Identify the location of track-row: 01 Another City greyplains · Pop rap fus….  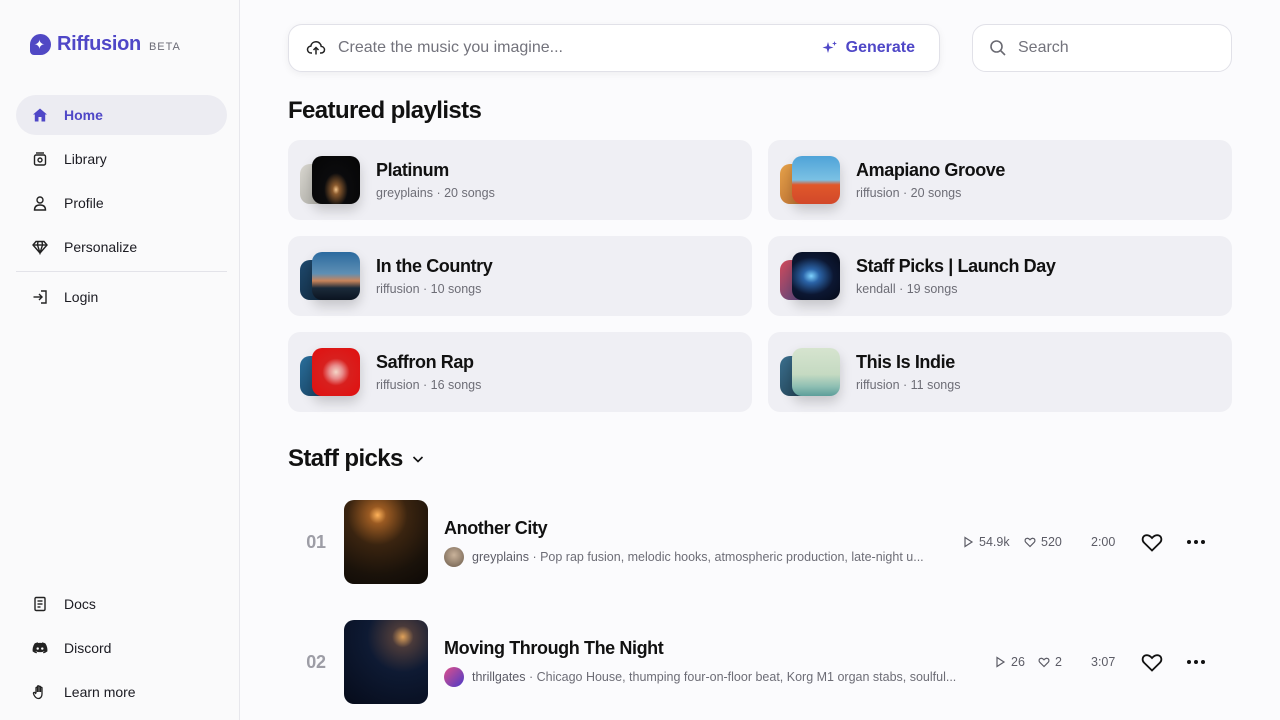
(760, 542).